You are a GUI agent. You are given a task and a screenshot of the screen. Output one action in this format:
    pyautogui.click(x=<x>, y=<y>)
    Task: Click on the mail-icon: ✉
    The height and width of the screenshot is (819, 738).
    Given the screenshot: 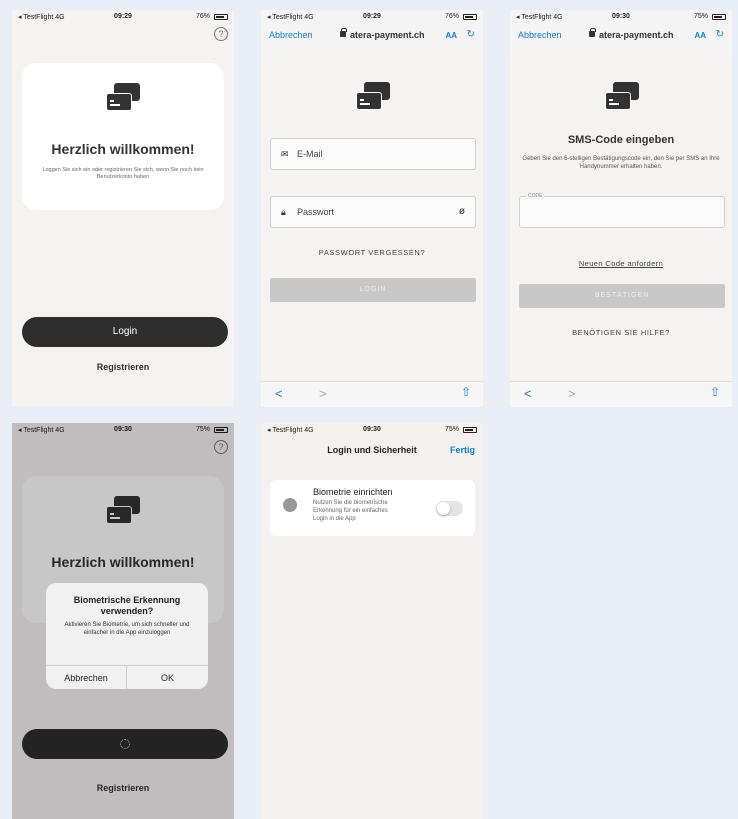 What is the action you would take?
    pyautogui.click(x=285, y=154)
    